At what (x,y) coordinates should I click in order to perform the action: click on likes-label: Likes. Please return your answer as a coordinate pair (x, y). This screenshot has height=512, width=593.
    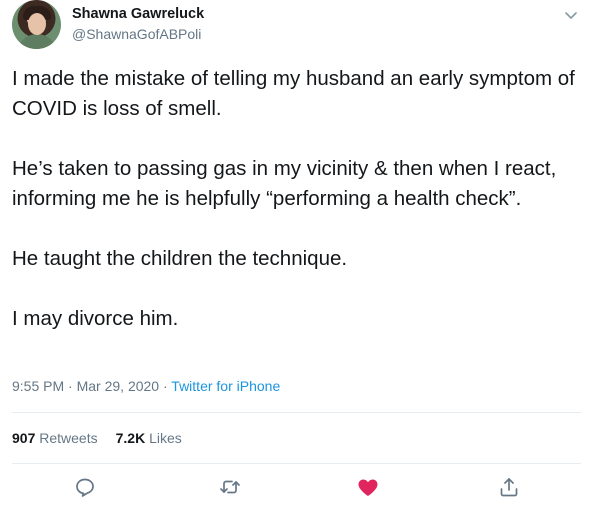
    Looking at the image, I should click on (165, 438).